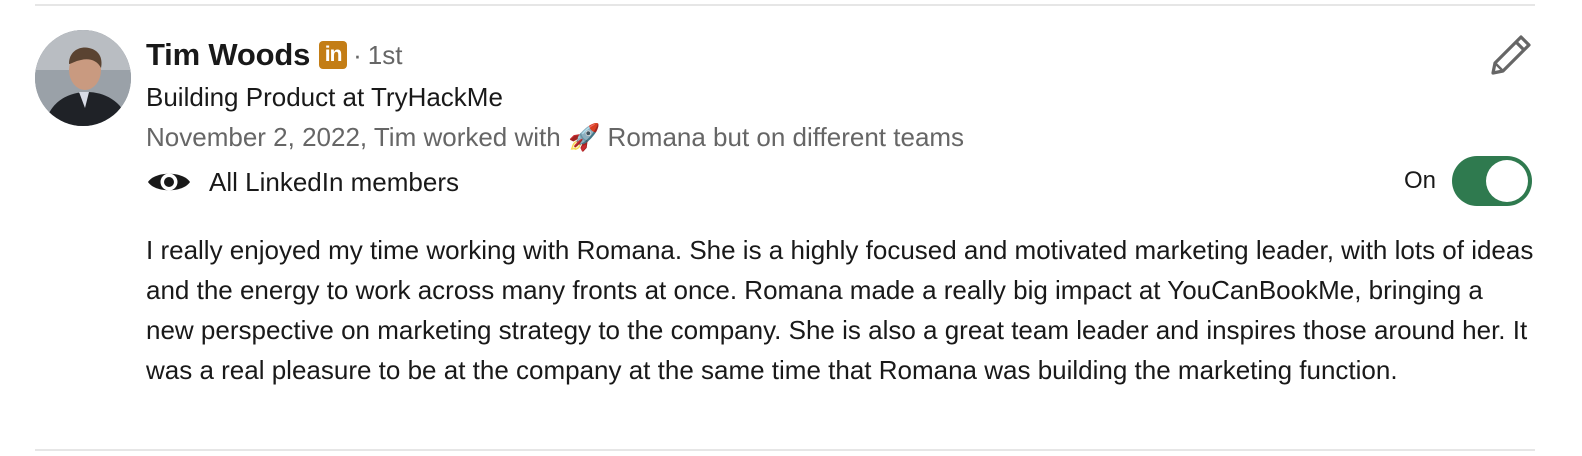 This screenshot has height=456, width=1582. Describe the element at coordinates (83, 78) in the screenshot. I see `avatar` at that location.